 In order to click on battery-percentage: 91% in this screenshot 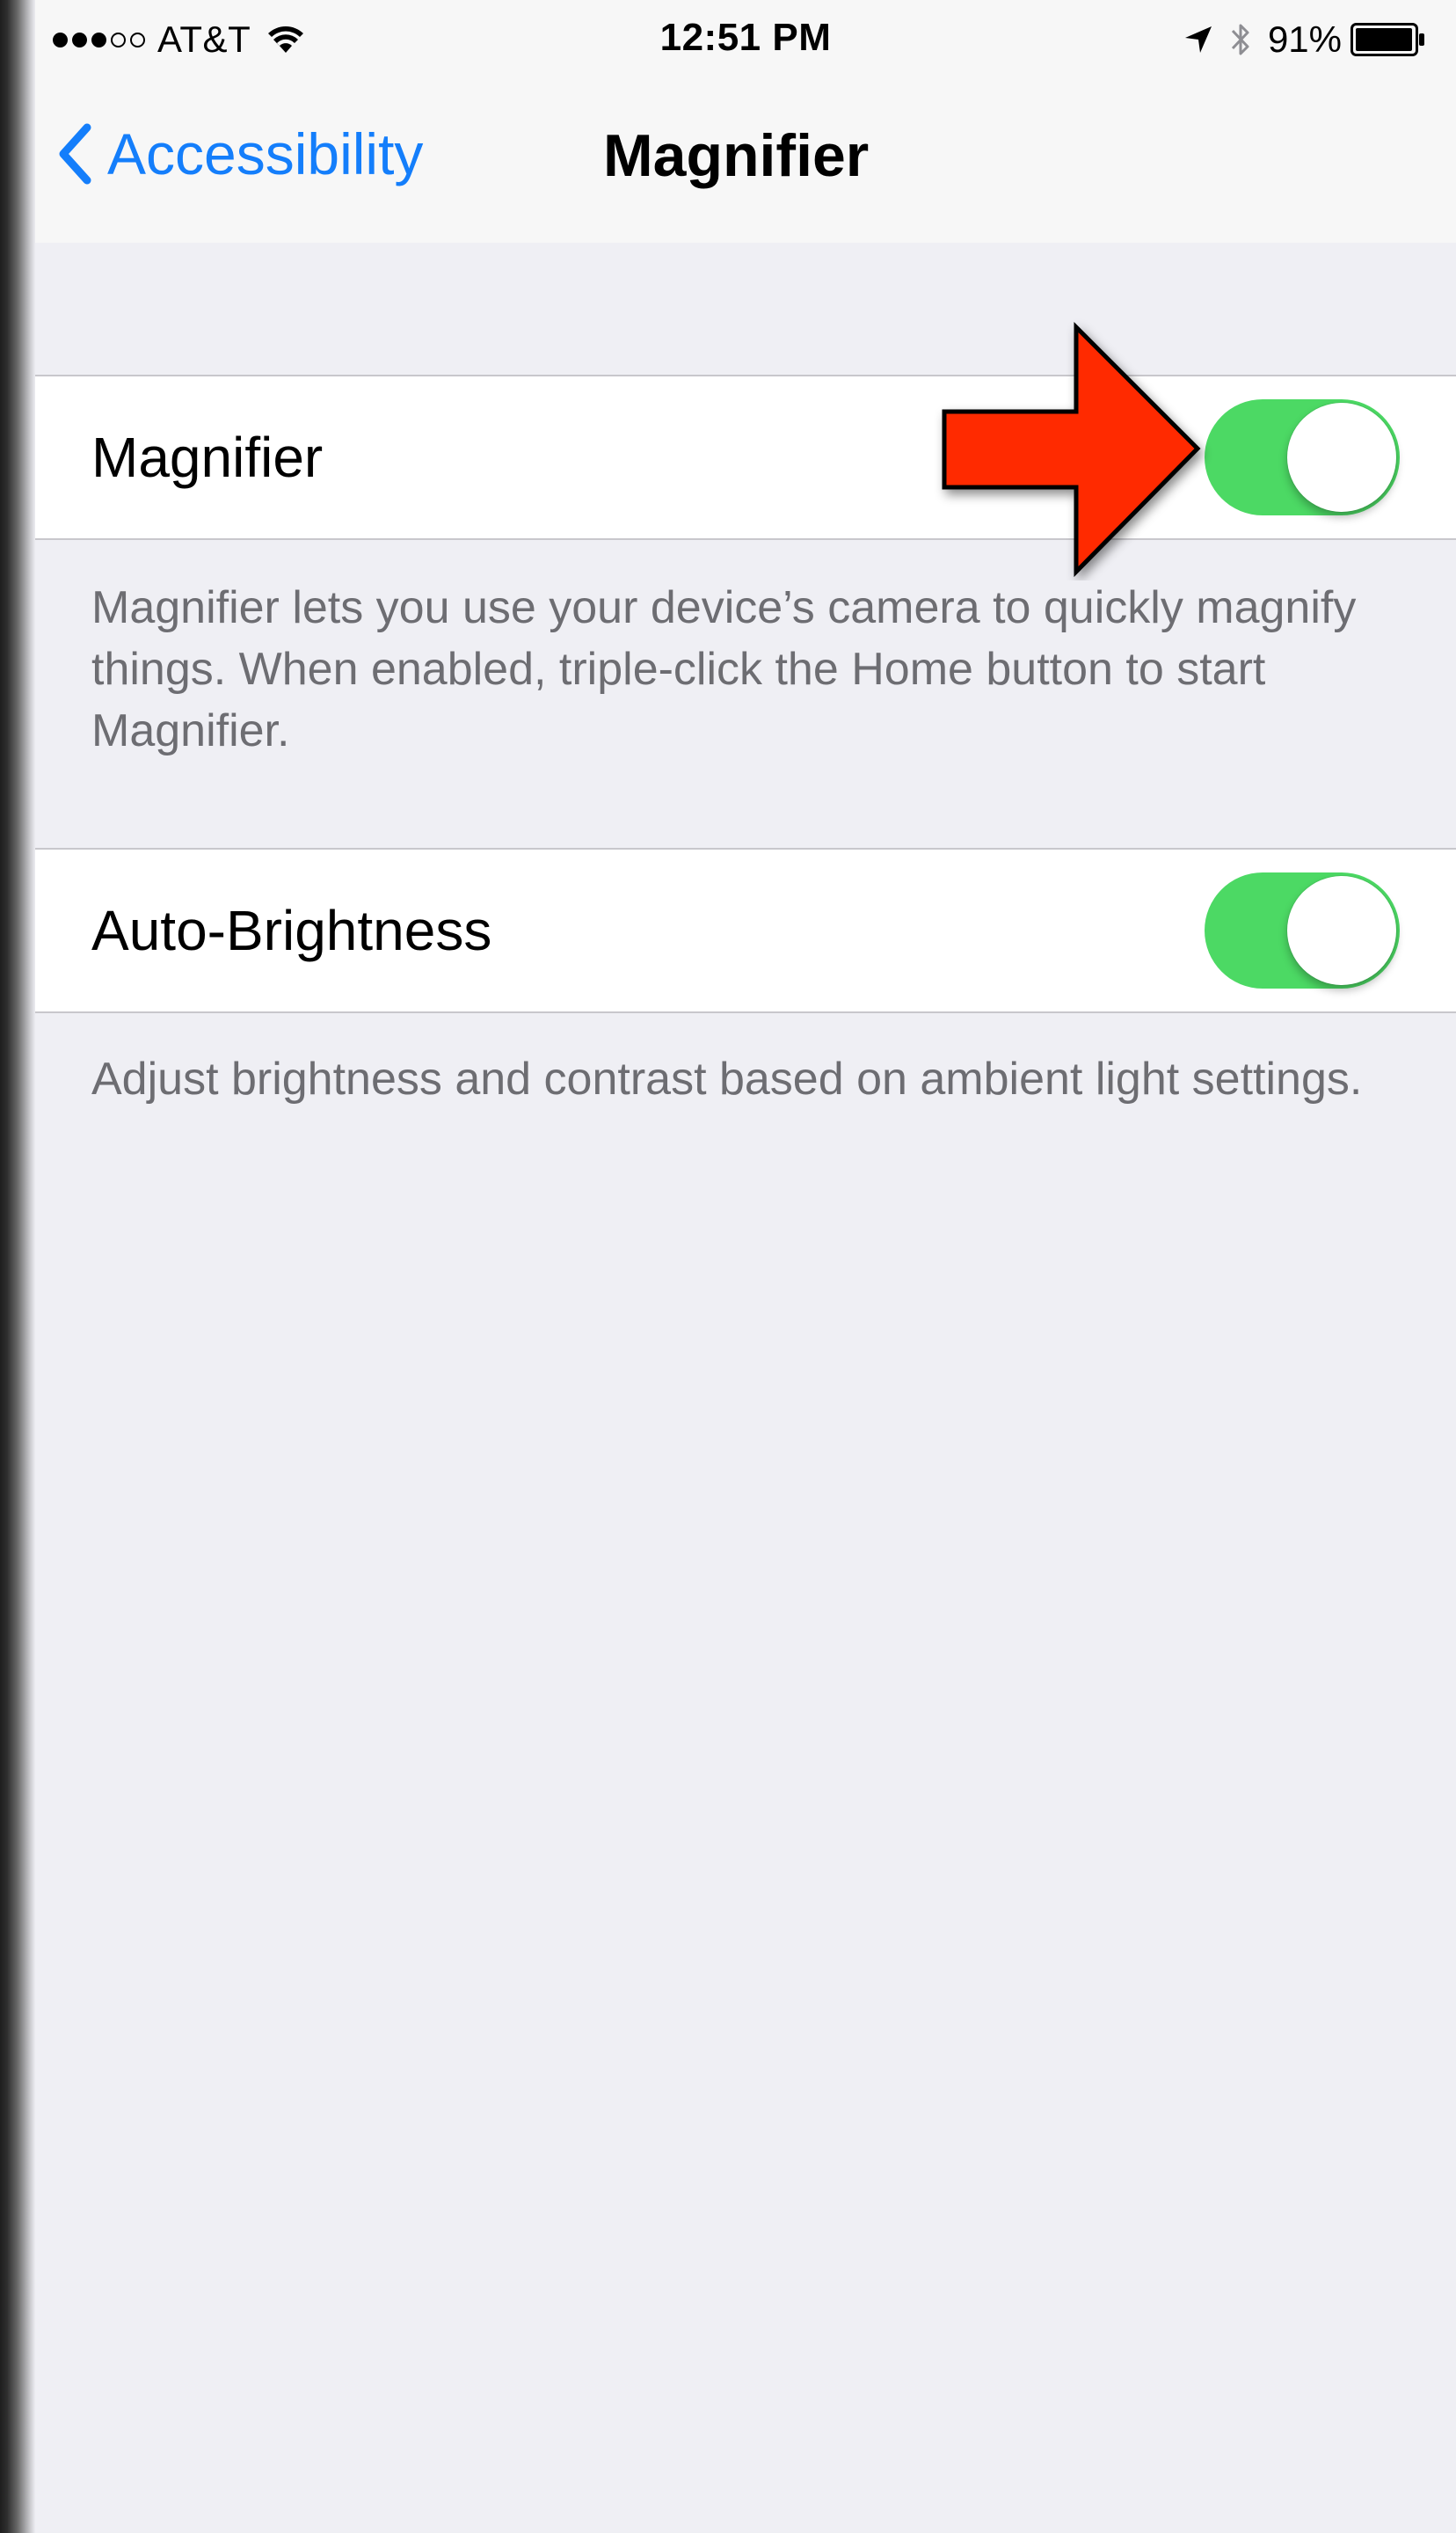, I will do `click(1304, 39)`.